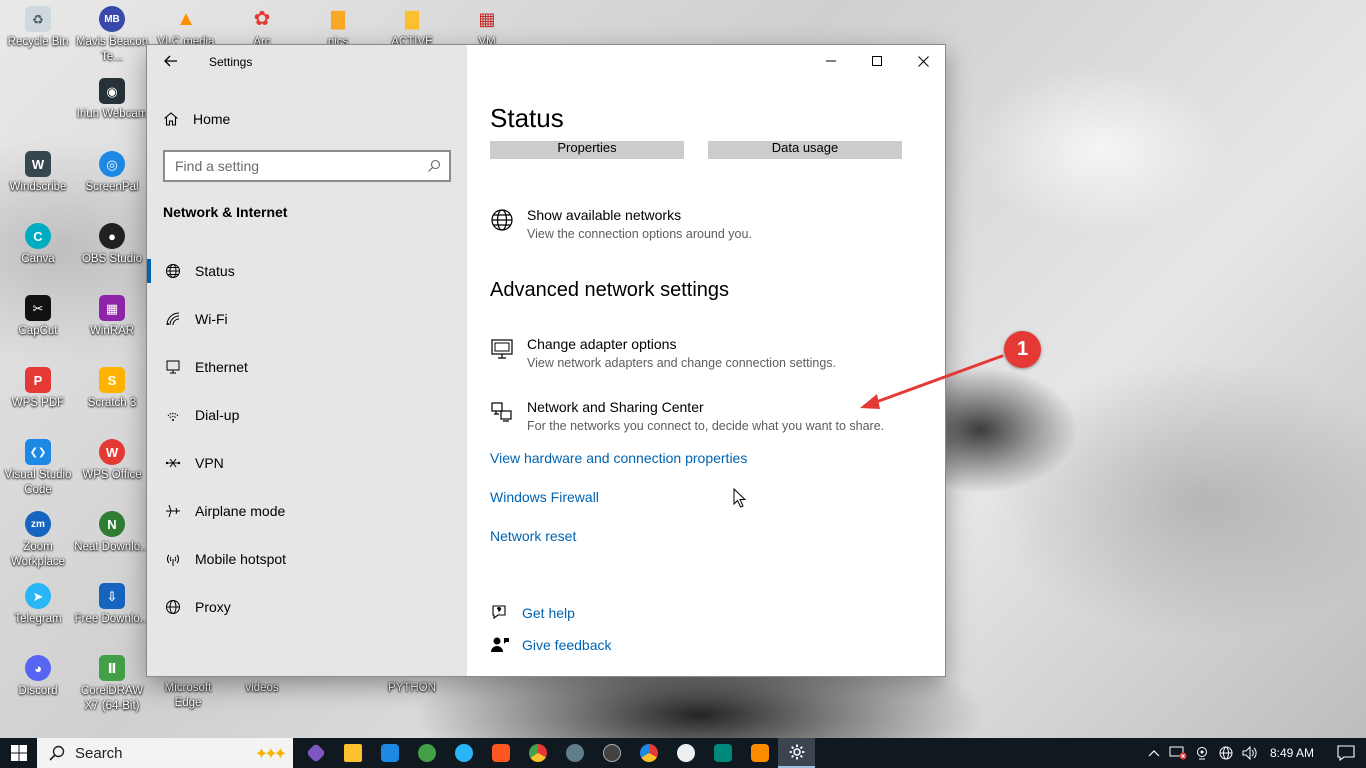 Image resolution: width=1366 pixels, height=768 pixels. I want to click on speaker-icon, so click(1249, 753).